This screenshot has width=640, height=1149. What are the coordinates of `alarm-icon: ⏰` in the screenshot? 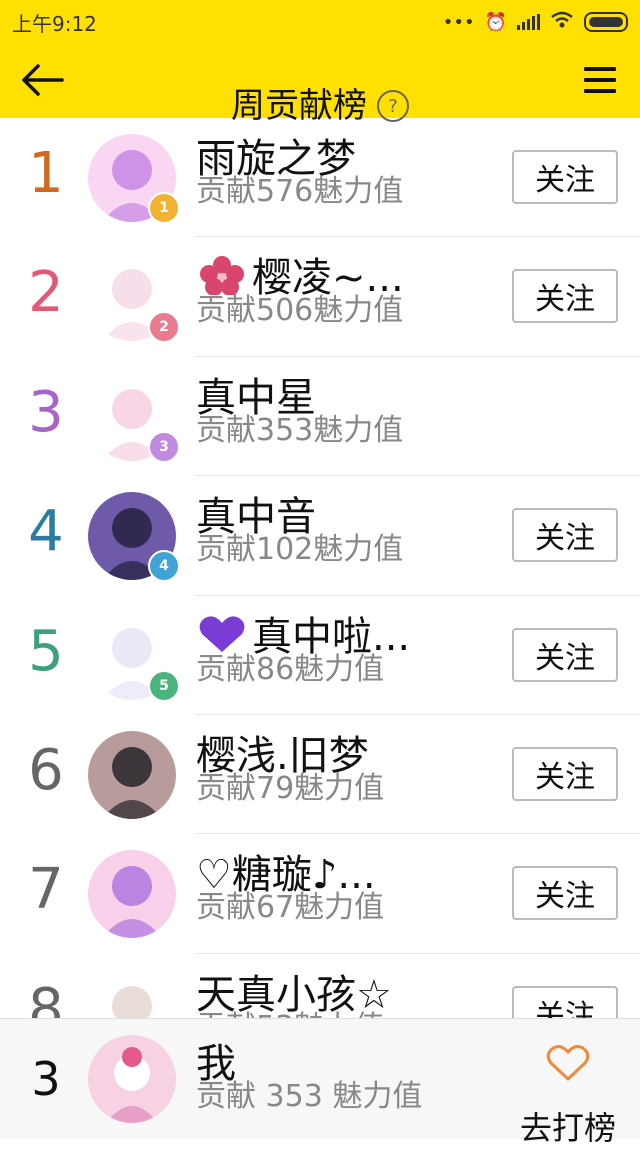 It's located at (495, 22).